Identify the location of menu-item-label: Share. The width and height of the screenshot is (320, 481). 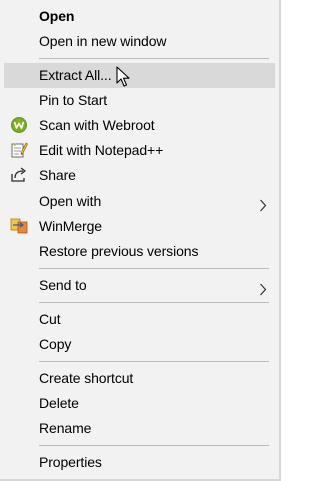
(57, 175).